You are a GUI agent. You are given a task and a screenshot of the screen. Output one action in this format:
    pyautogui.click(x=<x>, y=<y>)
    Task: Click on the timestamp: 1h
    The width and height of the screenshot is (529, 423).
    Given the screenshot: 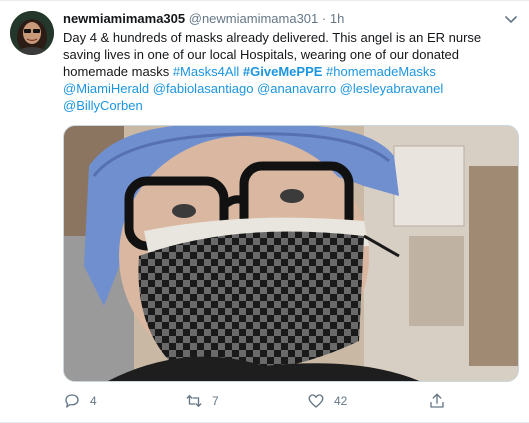 What is the action you would take?
    pyautogui.click(x=337, y=18)
    